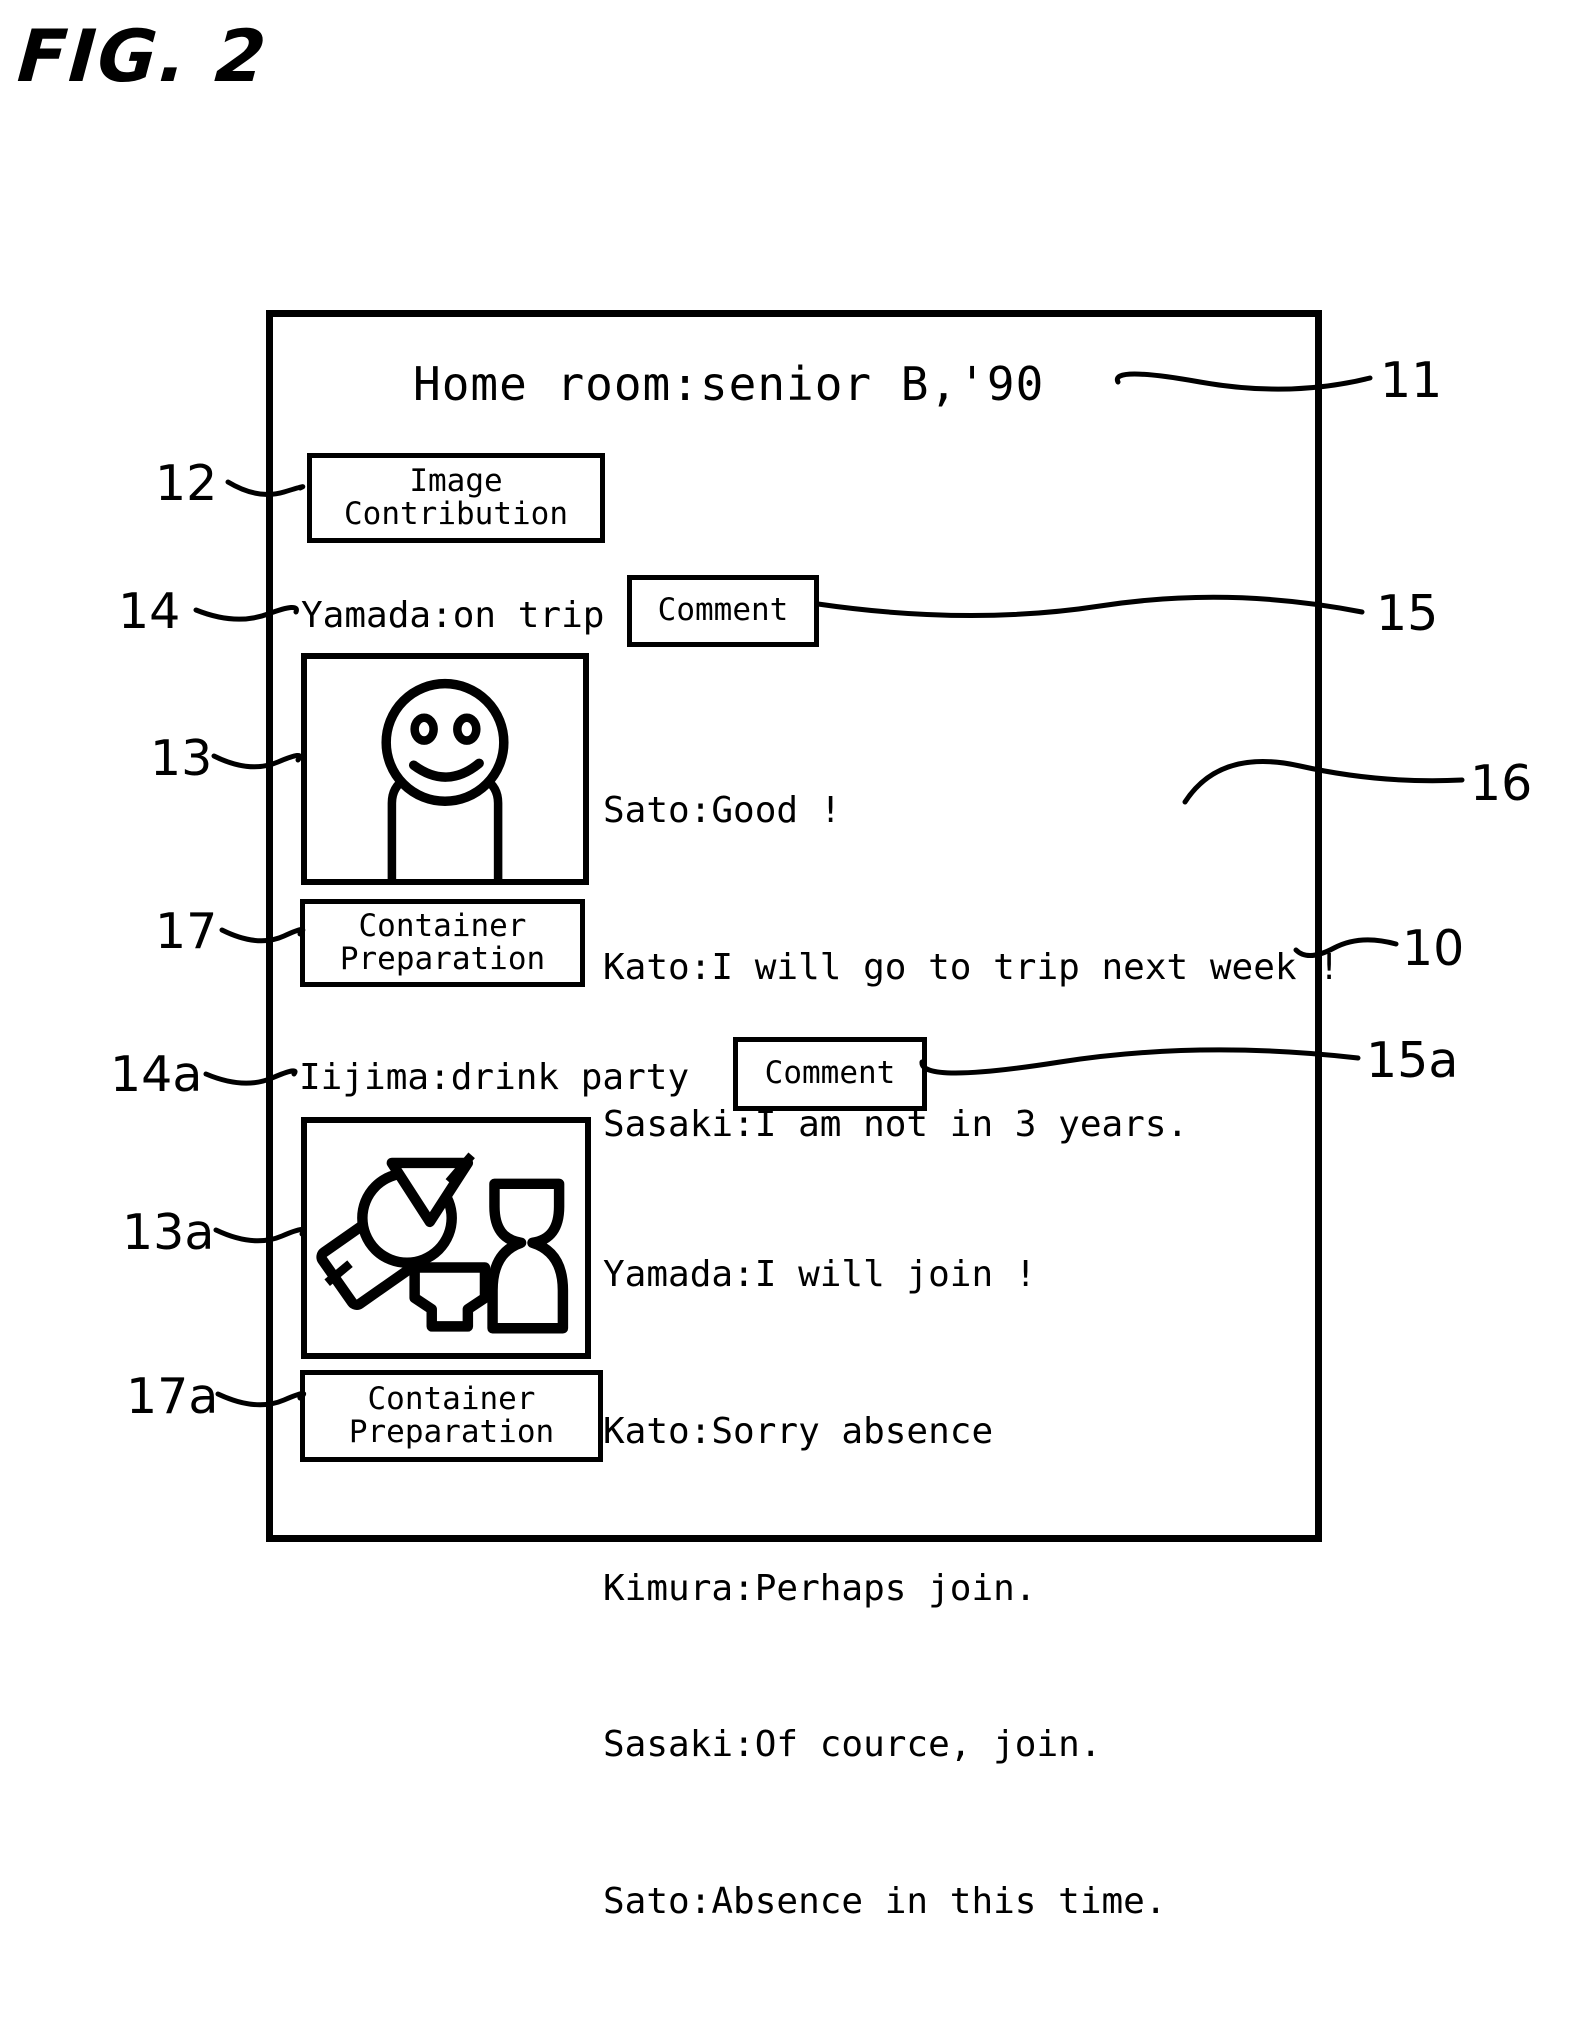  Describe the element at coordinates (896, 1124) in the screenshot. I see `comment-line: Sasaki:I am not in 3 years.` at that location.